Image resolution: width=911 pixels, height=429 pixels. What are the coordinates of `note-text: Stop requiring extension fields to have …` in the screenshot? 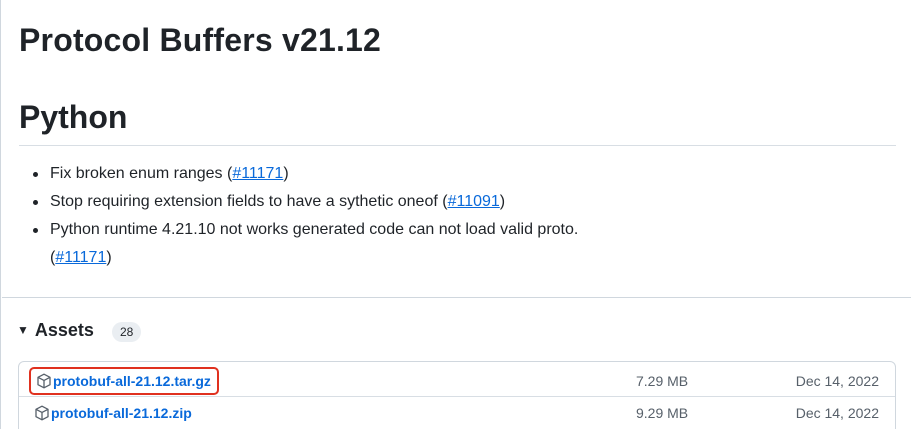 It's located at (249, 201).